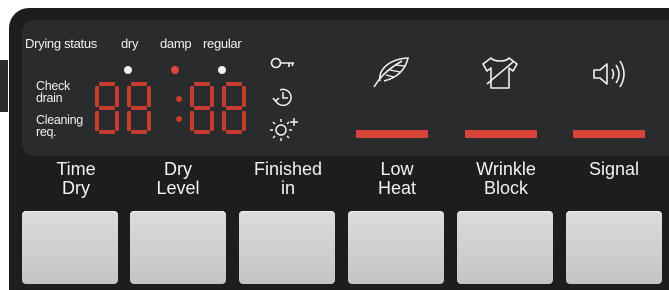  What do you see at coordinates (53, 92) in the screenshot?
I see `check-drain-label: Check drain` at bounding box center [53, 92].